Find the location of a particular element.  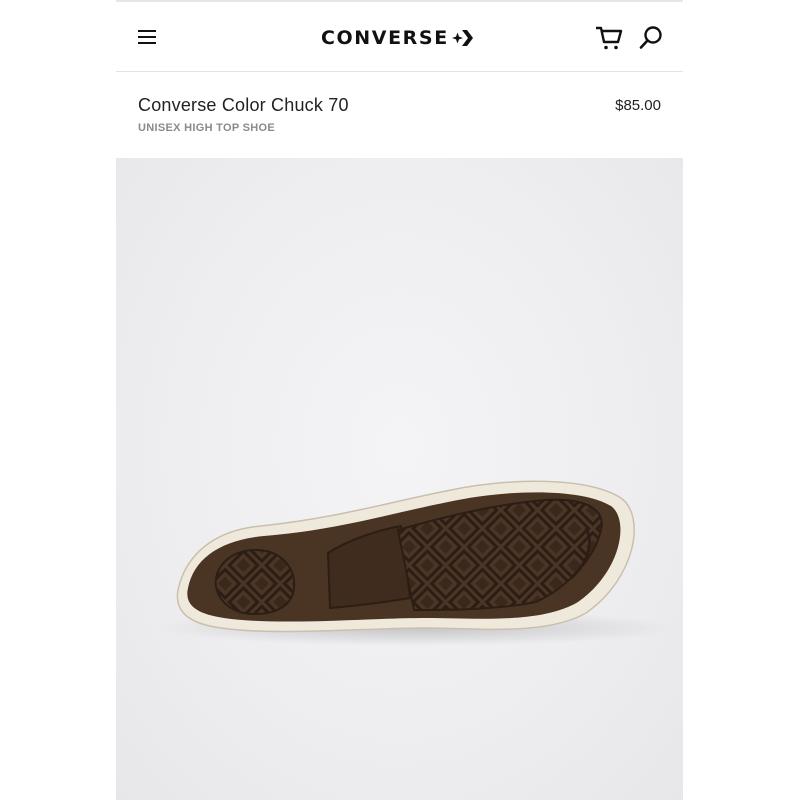

search-button is located at coordinates (651, 38).